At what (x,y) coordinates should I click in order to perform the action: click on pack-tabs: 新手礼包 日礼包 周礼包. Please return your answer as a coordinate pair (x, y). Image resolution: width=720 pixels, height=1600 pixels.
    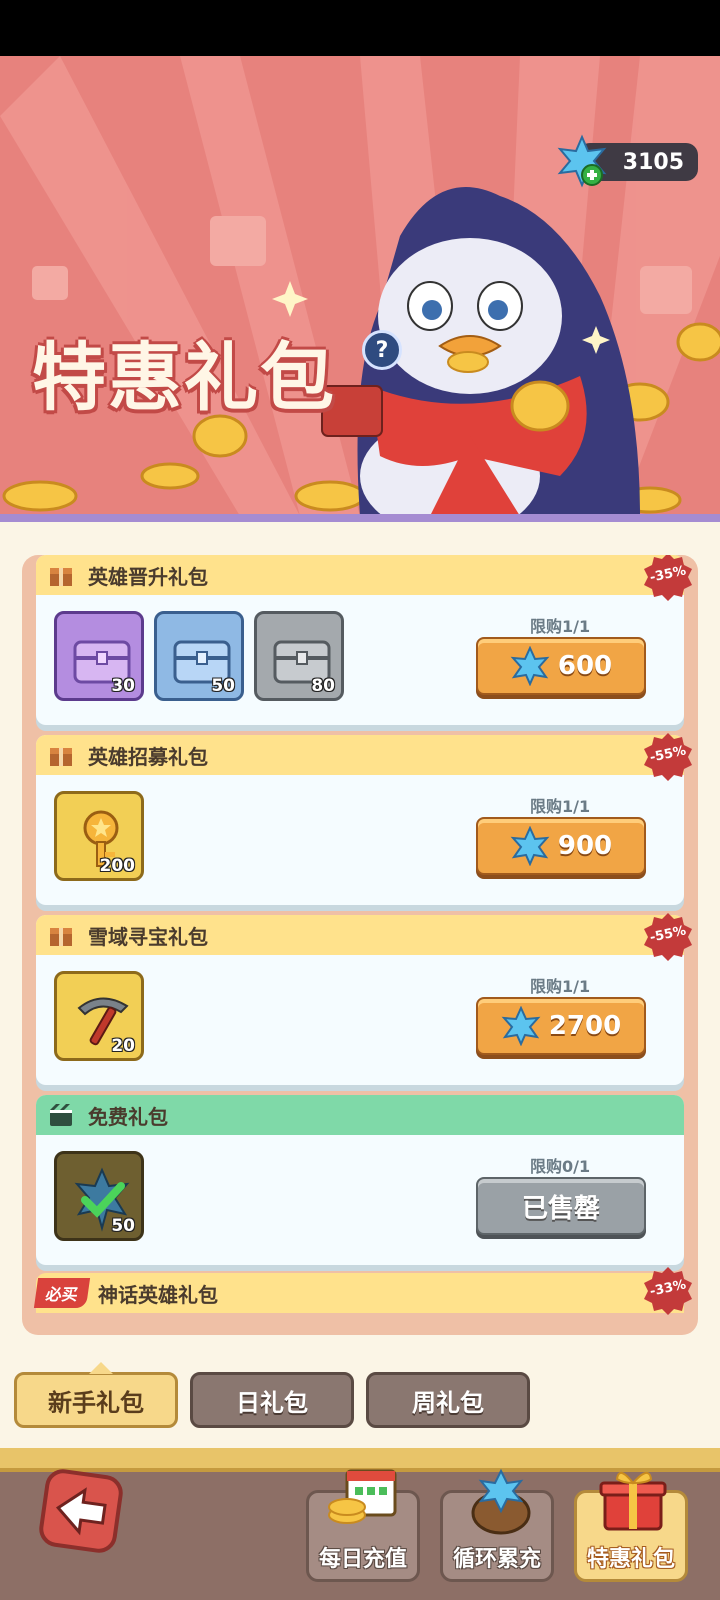
    Looking at the image, I should click on (360, 1397).